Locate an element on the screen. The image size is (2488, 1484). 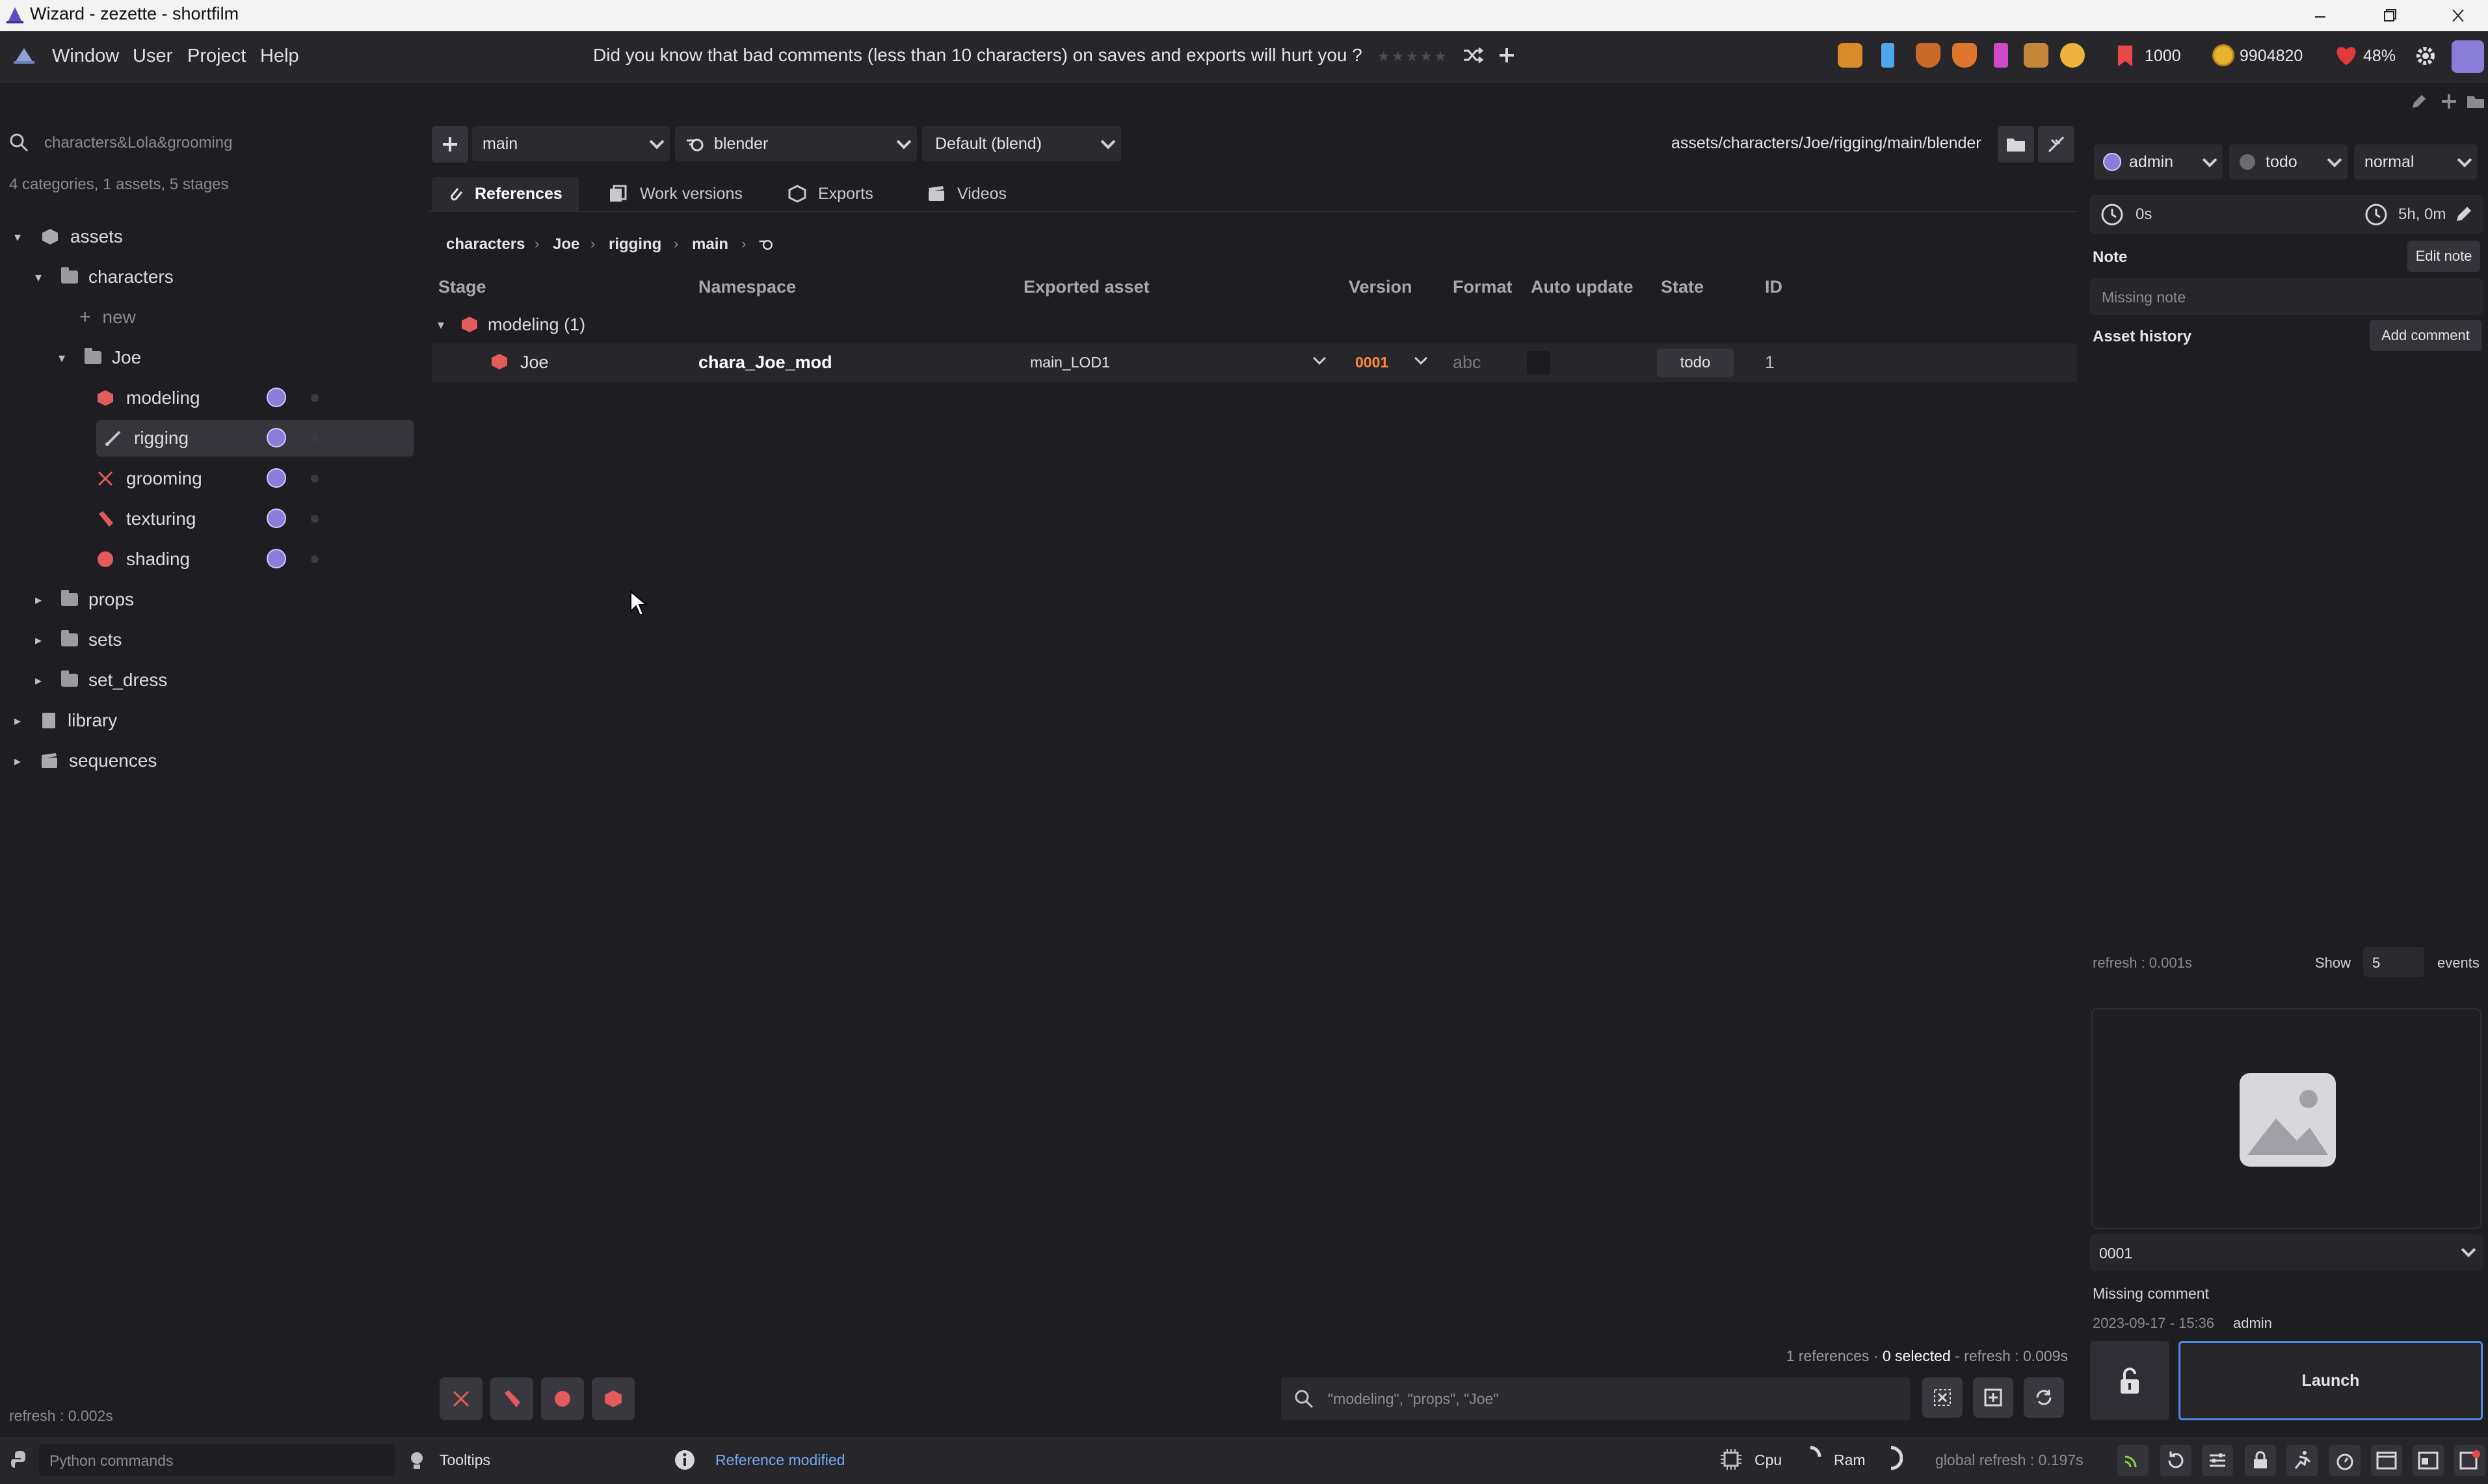
edit-note-button: Edit note is located at coordinates (2443, 256).